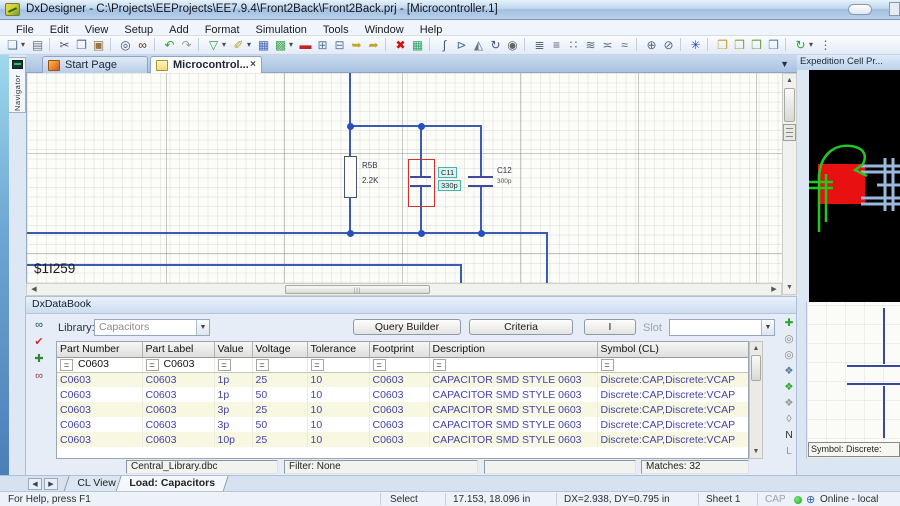  What do you see at coordinates (37, 45) in the screenshot?
I see `print-icon: ▤` at bounding box center [37, 45].